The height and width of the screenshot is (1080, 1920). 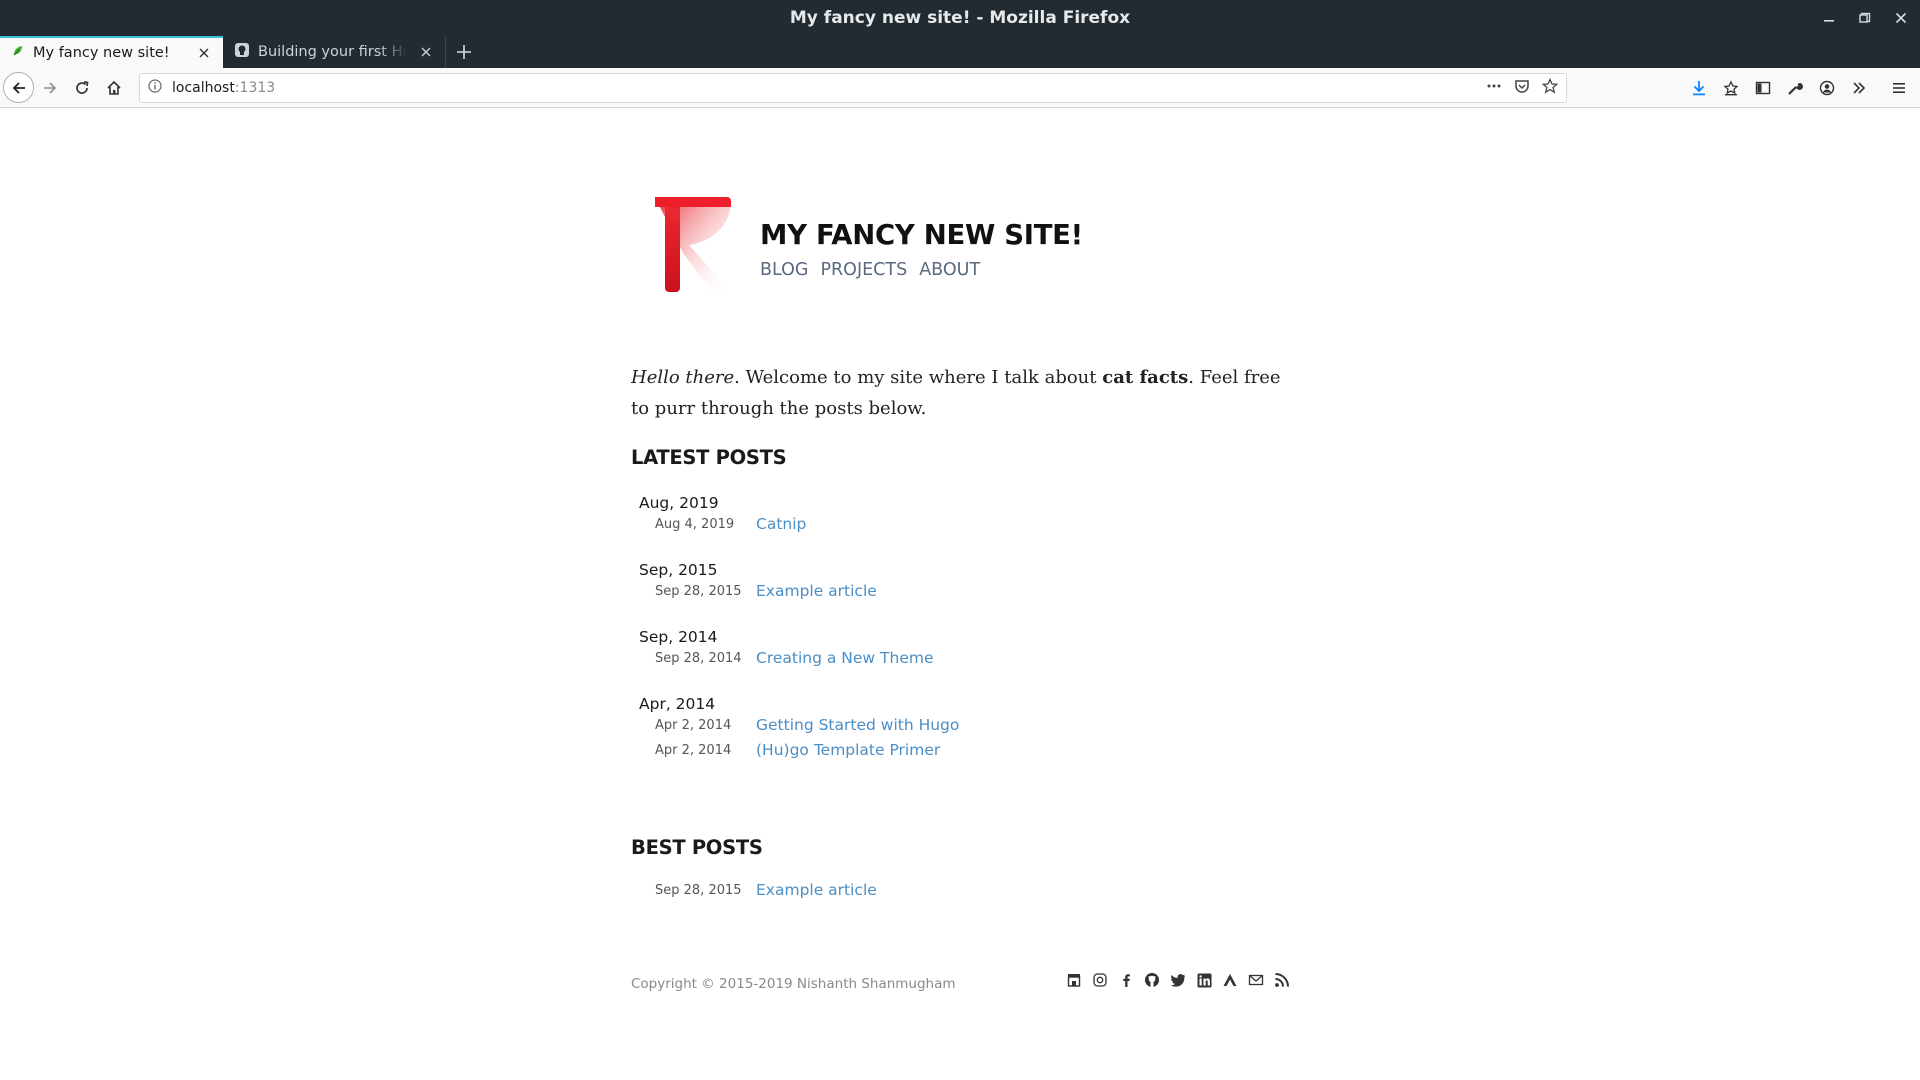 I want to click on maximize-button, so click(x=1865, y=18).